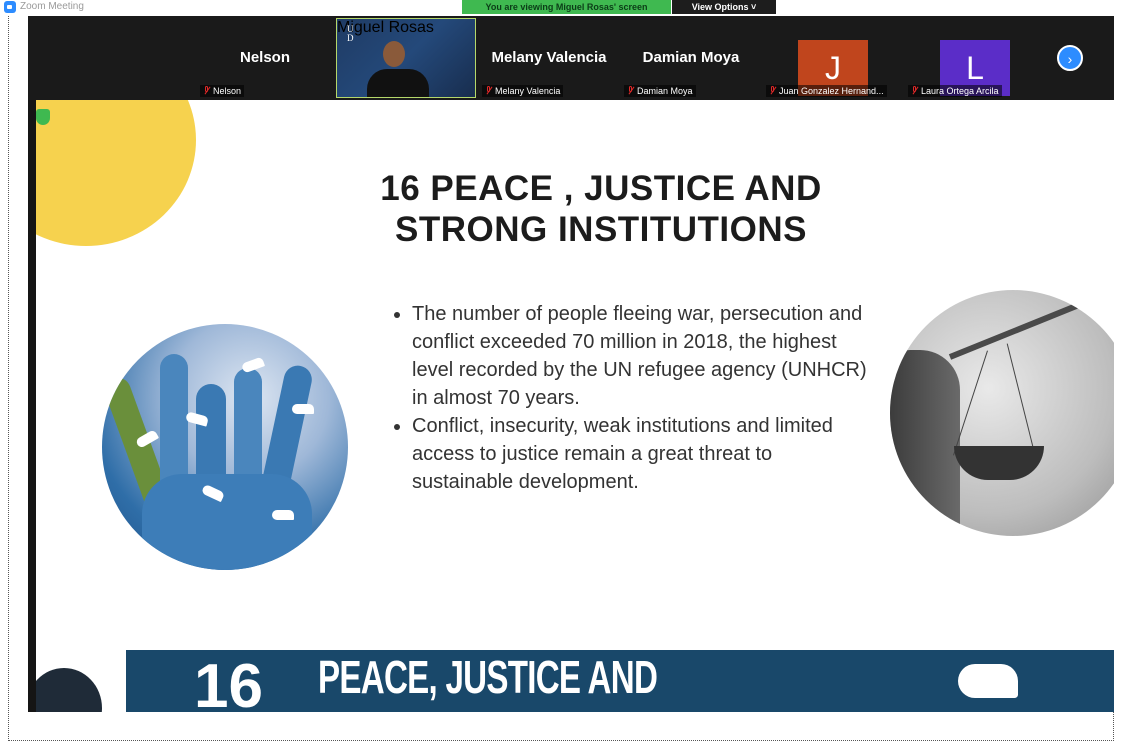 The image size is (1142, 741). Describe the element at coordinates (32, 406) in the screenshot. I see `screen-share-left-border` at that location.